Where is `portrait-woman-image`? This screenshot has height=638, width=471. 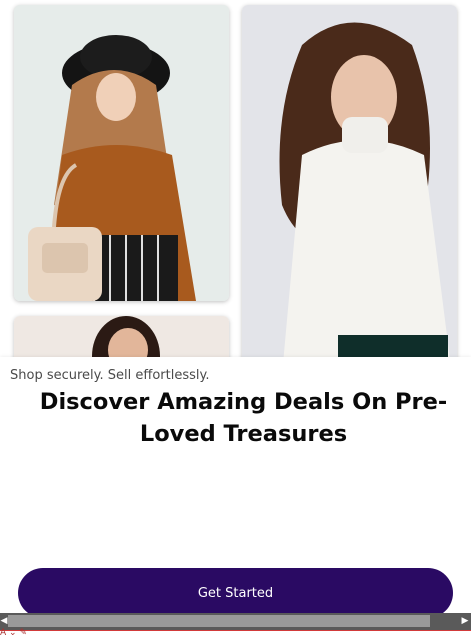
portrait-woman-image is located at coordinates (121, 337).